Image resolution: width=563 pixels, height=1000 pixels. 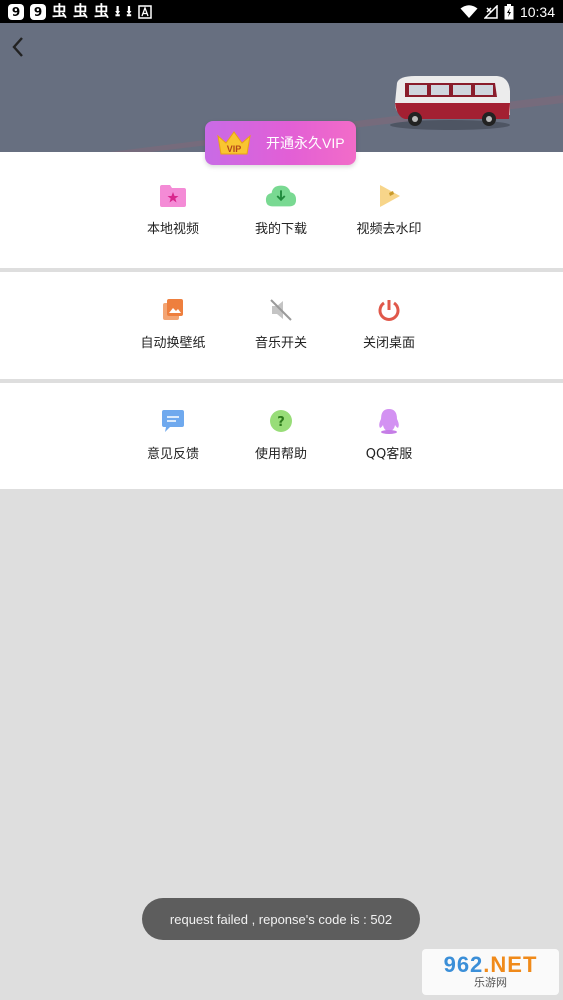 What do you see at coordinates (173, 343) in the screenshot?
I see `menu-item-label: 自动换壁纸` at bounding box center [173, 343].